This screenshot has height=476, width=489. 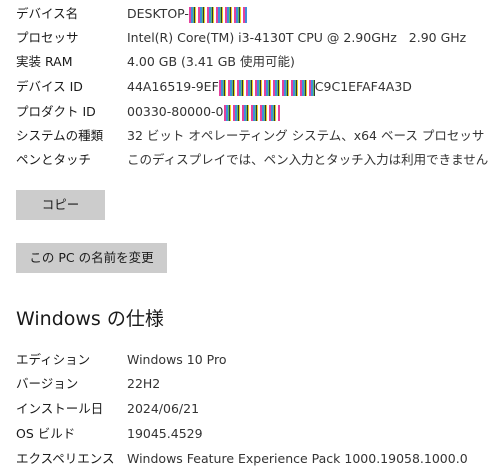 What do you see at coordinates (47, 13) in the screenshot?
I see `spec-label: デバイス名` at bounding box center [47, 13].